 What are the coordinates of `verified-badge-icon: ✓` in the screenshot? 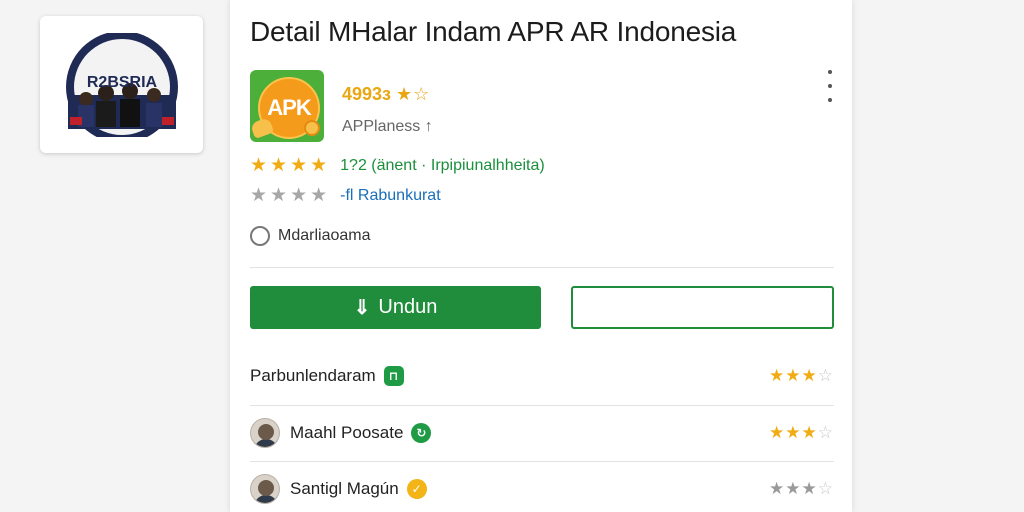 It's located at (416, 489).